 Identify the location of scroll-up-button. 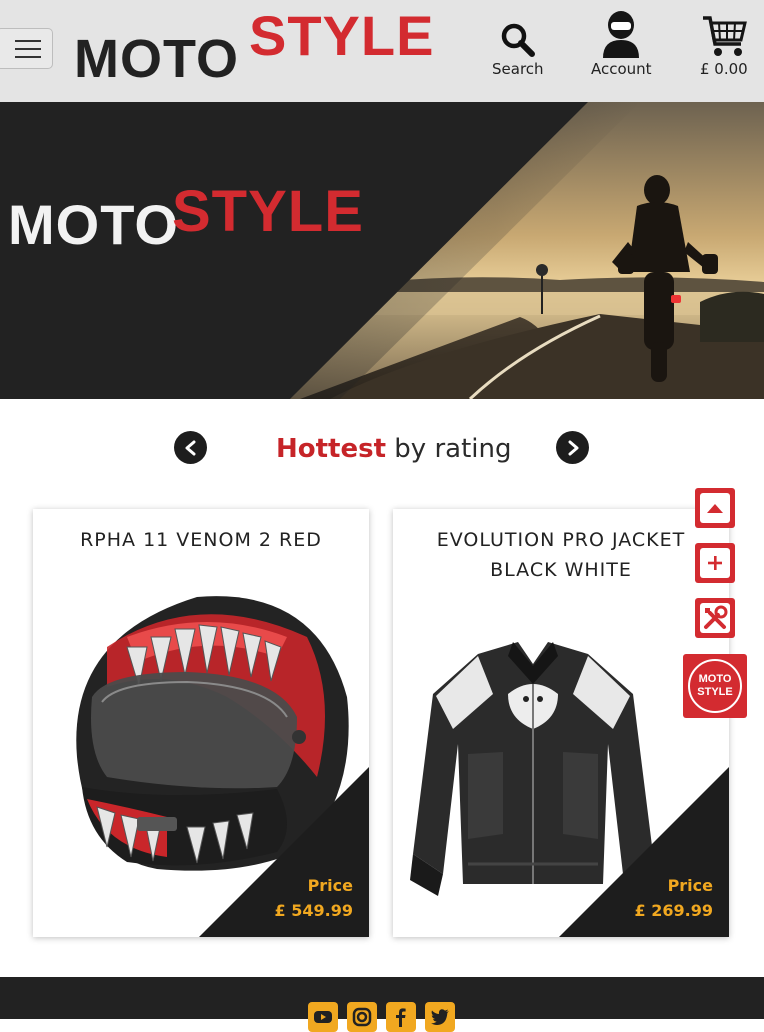
(715, 508).